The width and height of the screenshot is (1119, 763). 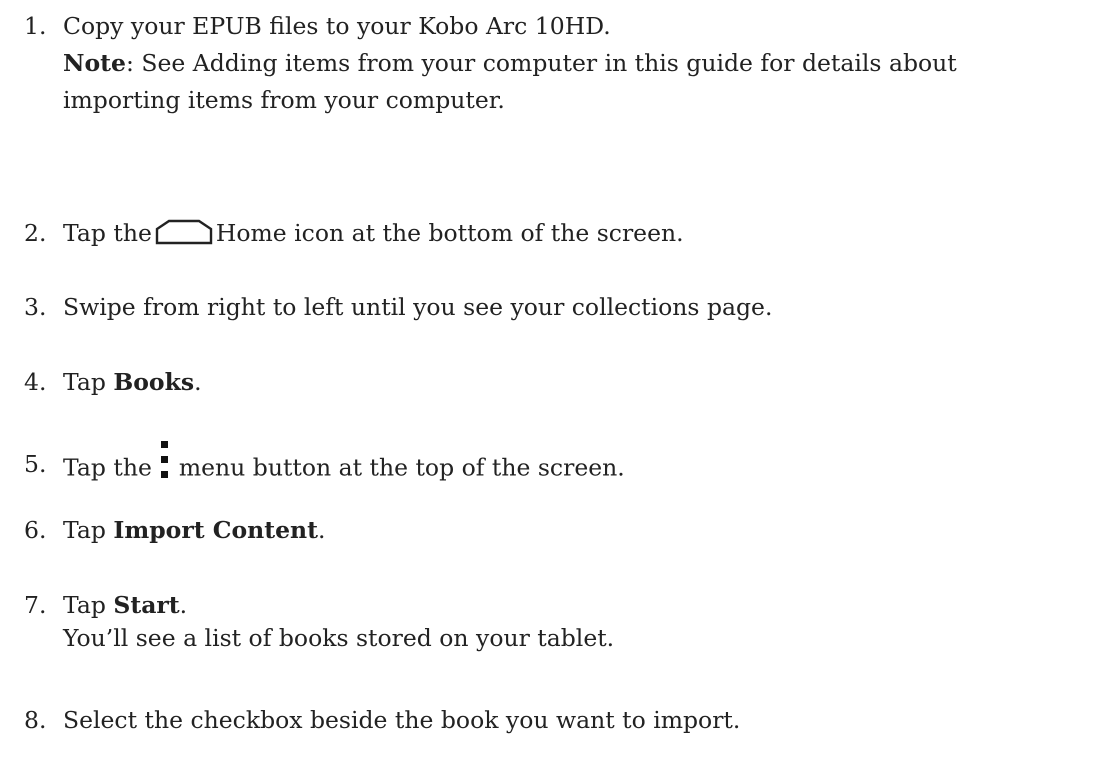 What do you see at coordinates (588, 382) in the screenshot?
I see `step-body: Tap Books.` at bounding box center [588, 382].